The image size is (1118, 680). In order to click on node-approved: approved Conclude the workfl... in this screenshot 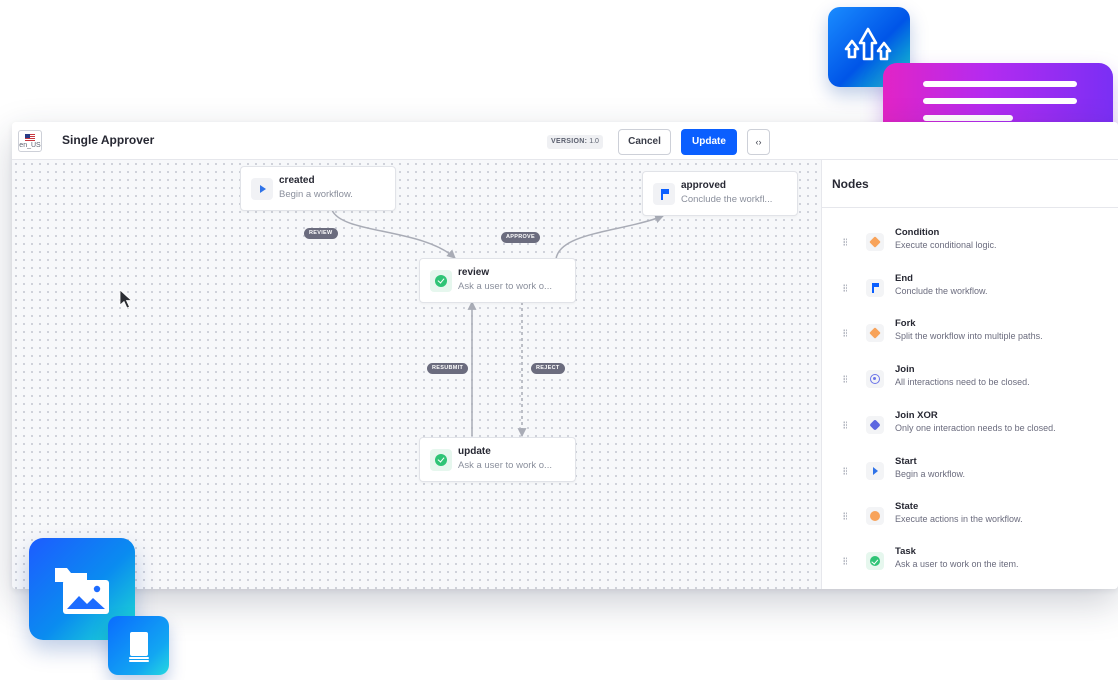, I will do `click(720, 193)`.